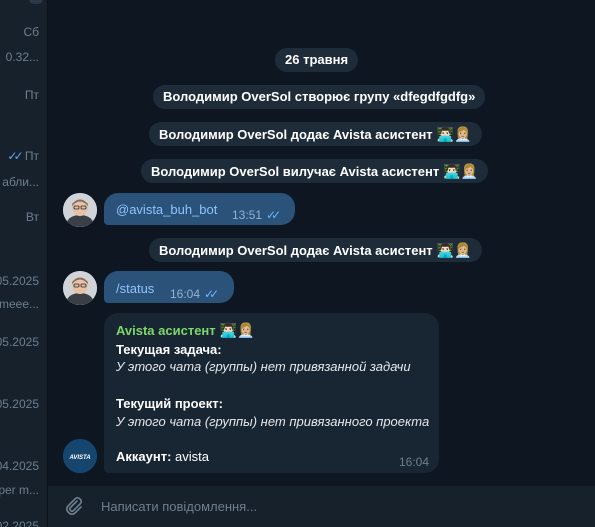 This screenshot has height=527, width=595. Describe the element at coordinates (31, 32) in the screenshot. I see `chat-list-date: Сб` at that location.